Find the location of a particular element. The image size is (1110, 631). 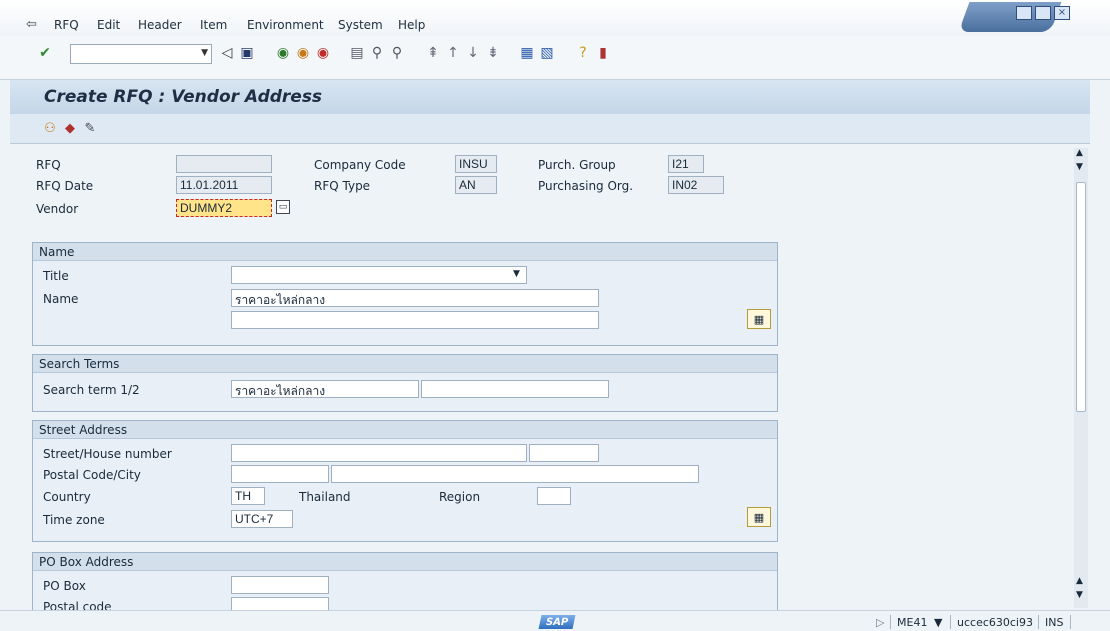

org-icon: ◆ is located at coordinates (70, 128).